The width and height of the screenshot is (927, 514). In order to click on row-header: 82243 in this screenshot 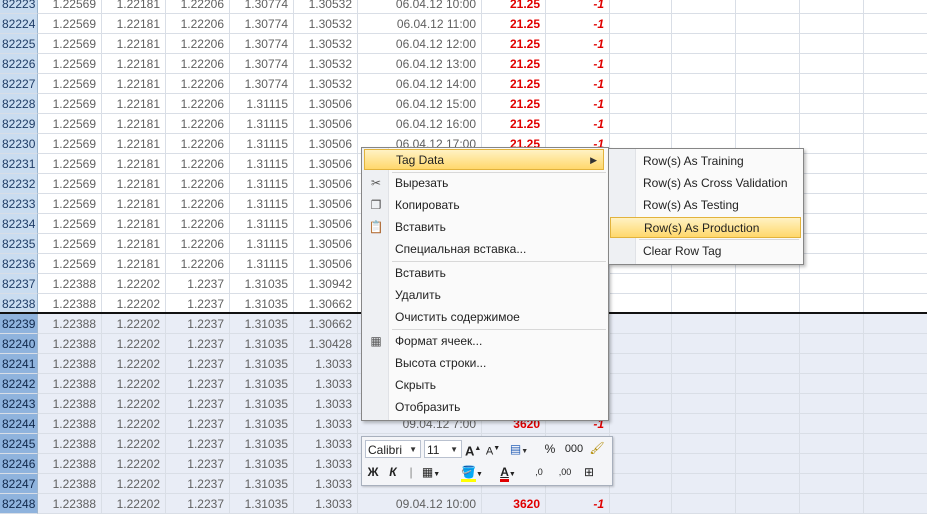, I will do `click(19, 404)`.